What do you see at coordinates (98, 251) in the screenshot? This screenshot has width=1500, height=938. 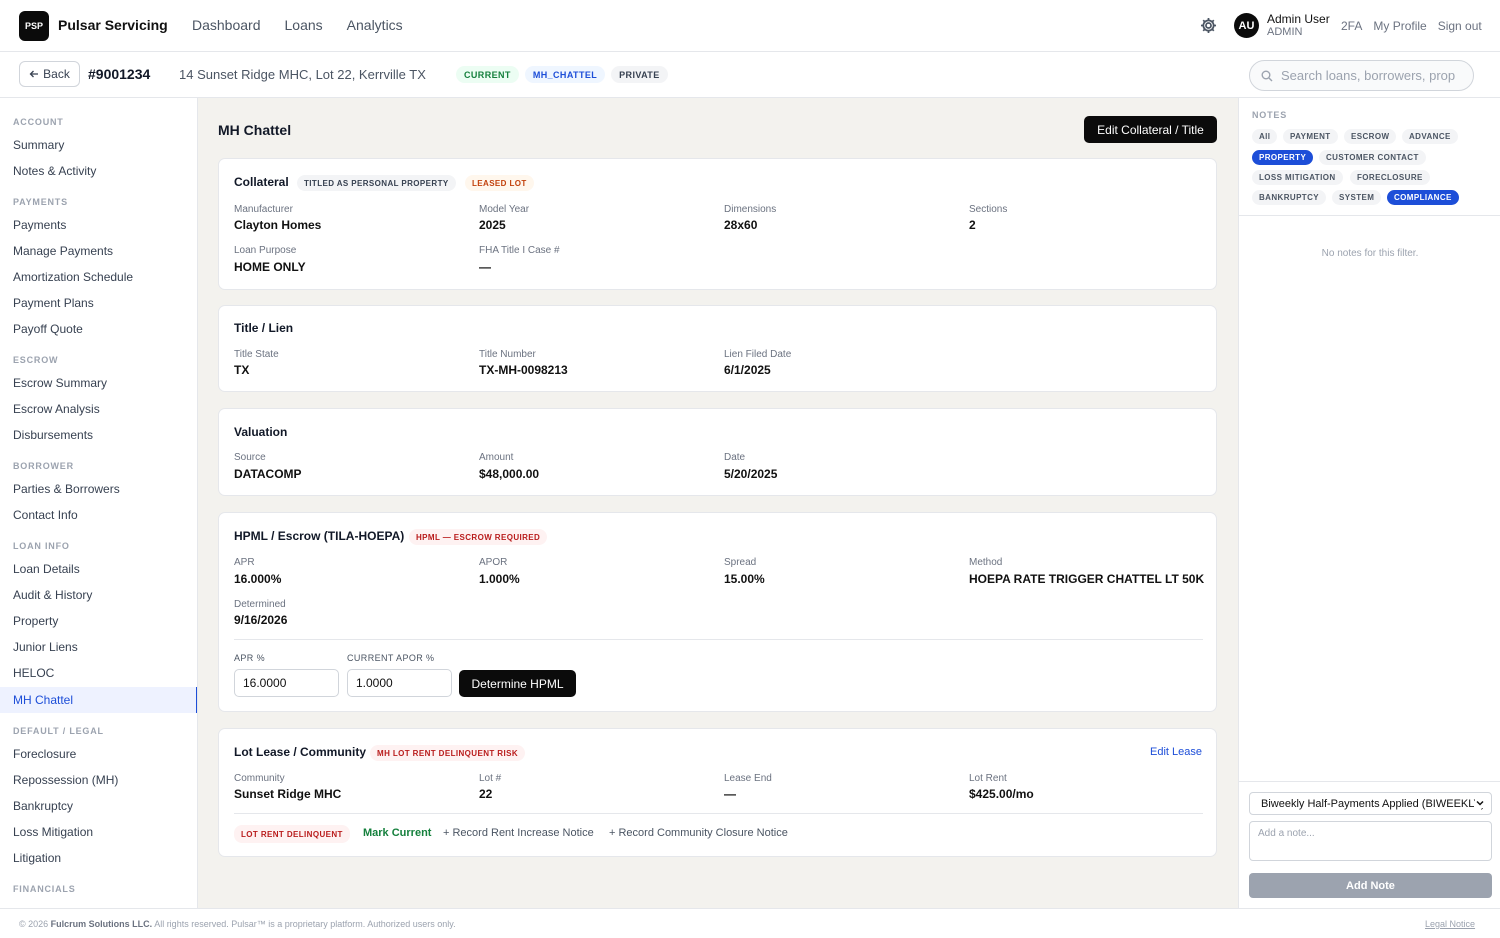 I see `sidebar-item-manage-payments: Manage Payments` at bounding box center [98, 251].